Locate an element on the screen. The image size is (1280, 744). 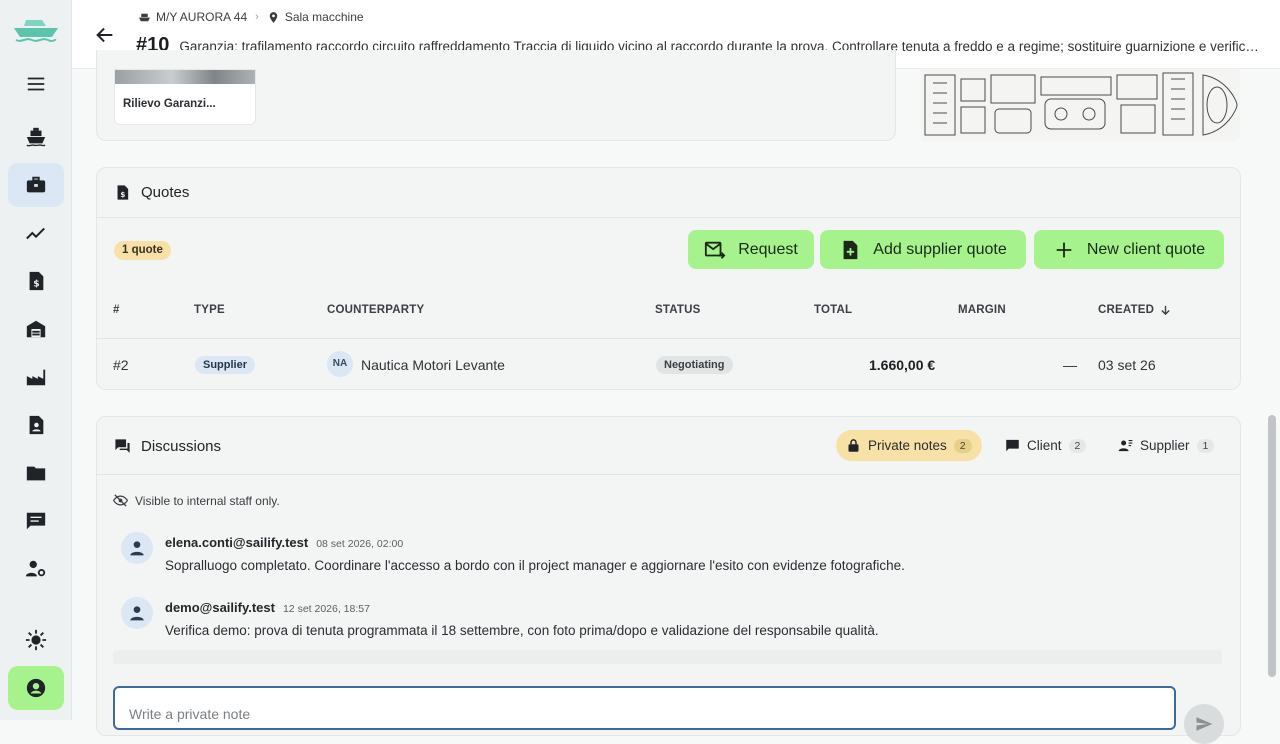
quote-number: #2 is located at coordinates (121, 365).